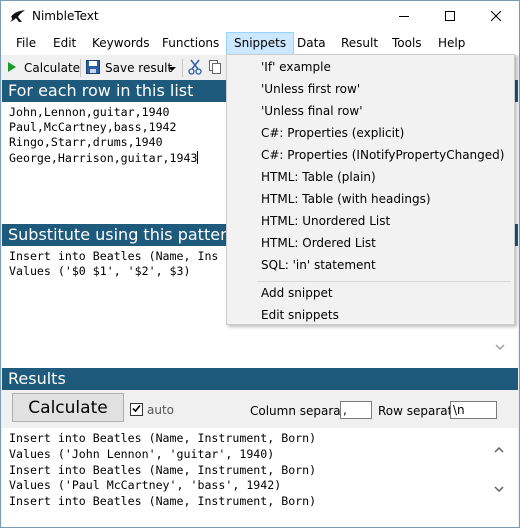 This screenshot has height=528, width=520. Describe the element at coordinates (12, 68) in the screenshot. I see `play-icon` at that location.